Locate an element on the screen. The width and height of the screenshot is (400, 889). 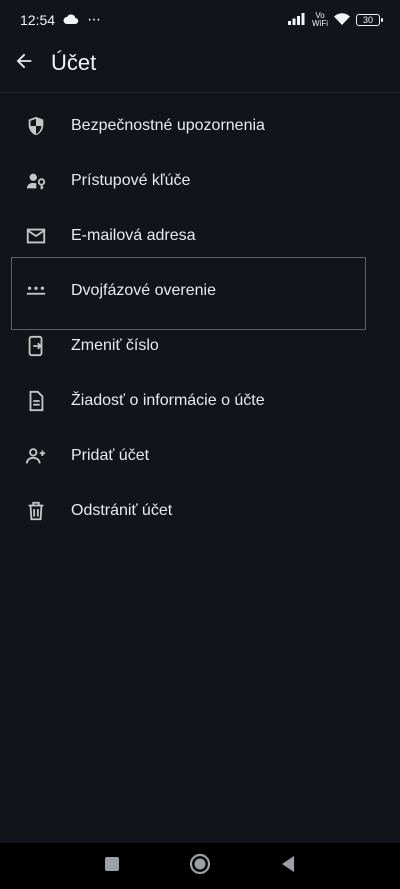
status-bar: 12:54 ··· Vo WiFi 30 is located at coordinates (200, 20).